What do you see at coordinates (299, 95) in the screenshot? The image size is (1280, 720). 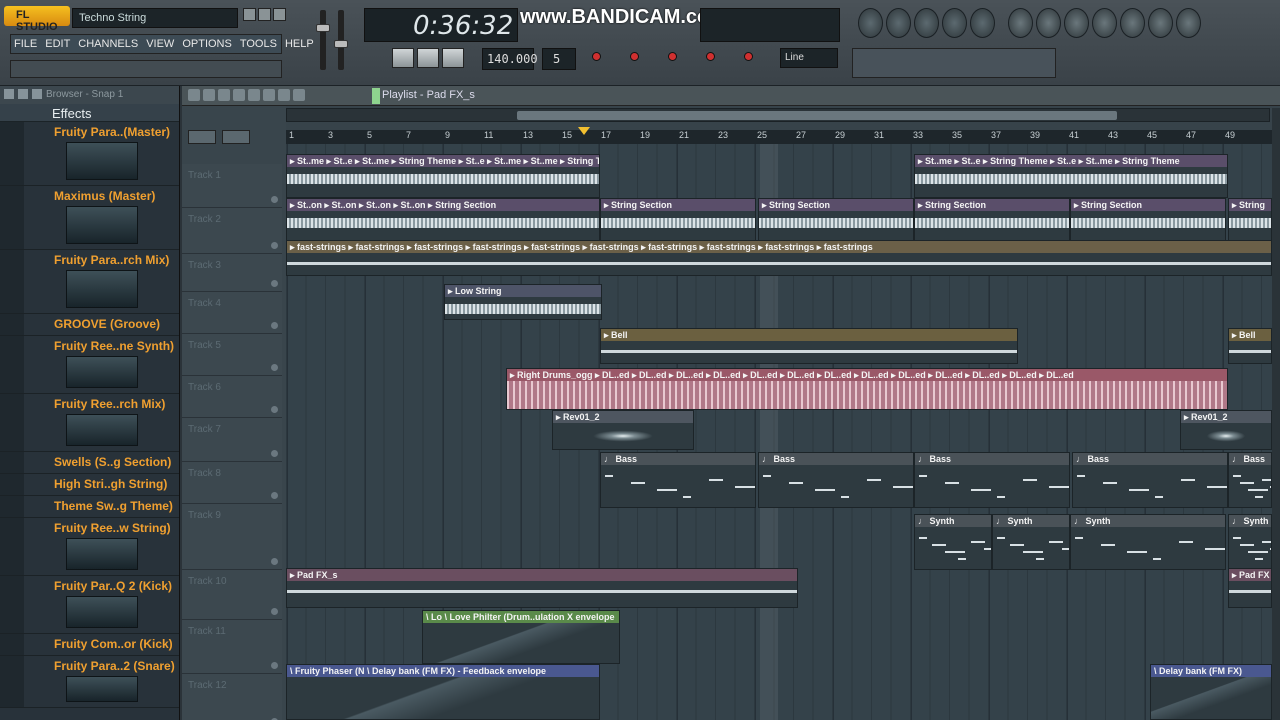 I see `playback-tool-icon` at bounding box center [299, 95].